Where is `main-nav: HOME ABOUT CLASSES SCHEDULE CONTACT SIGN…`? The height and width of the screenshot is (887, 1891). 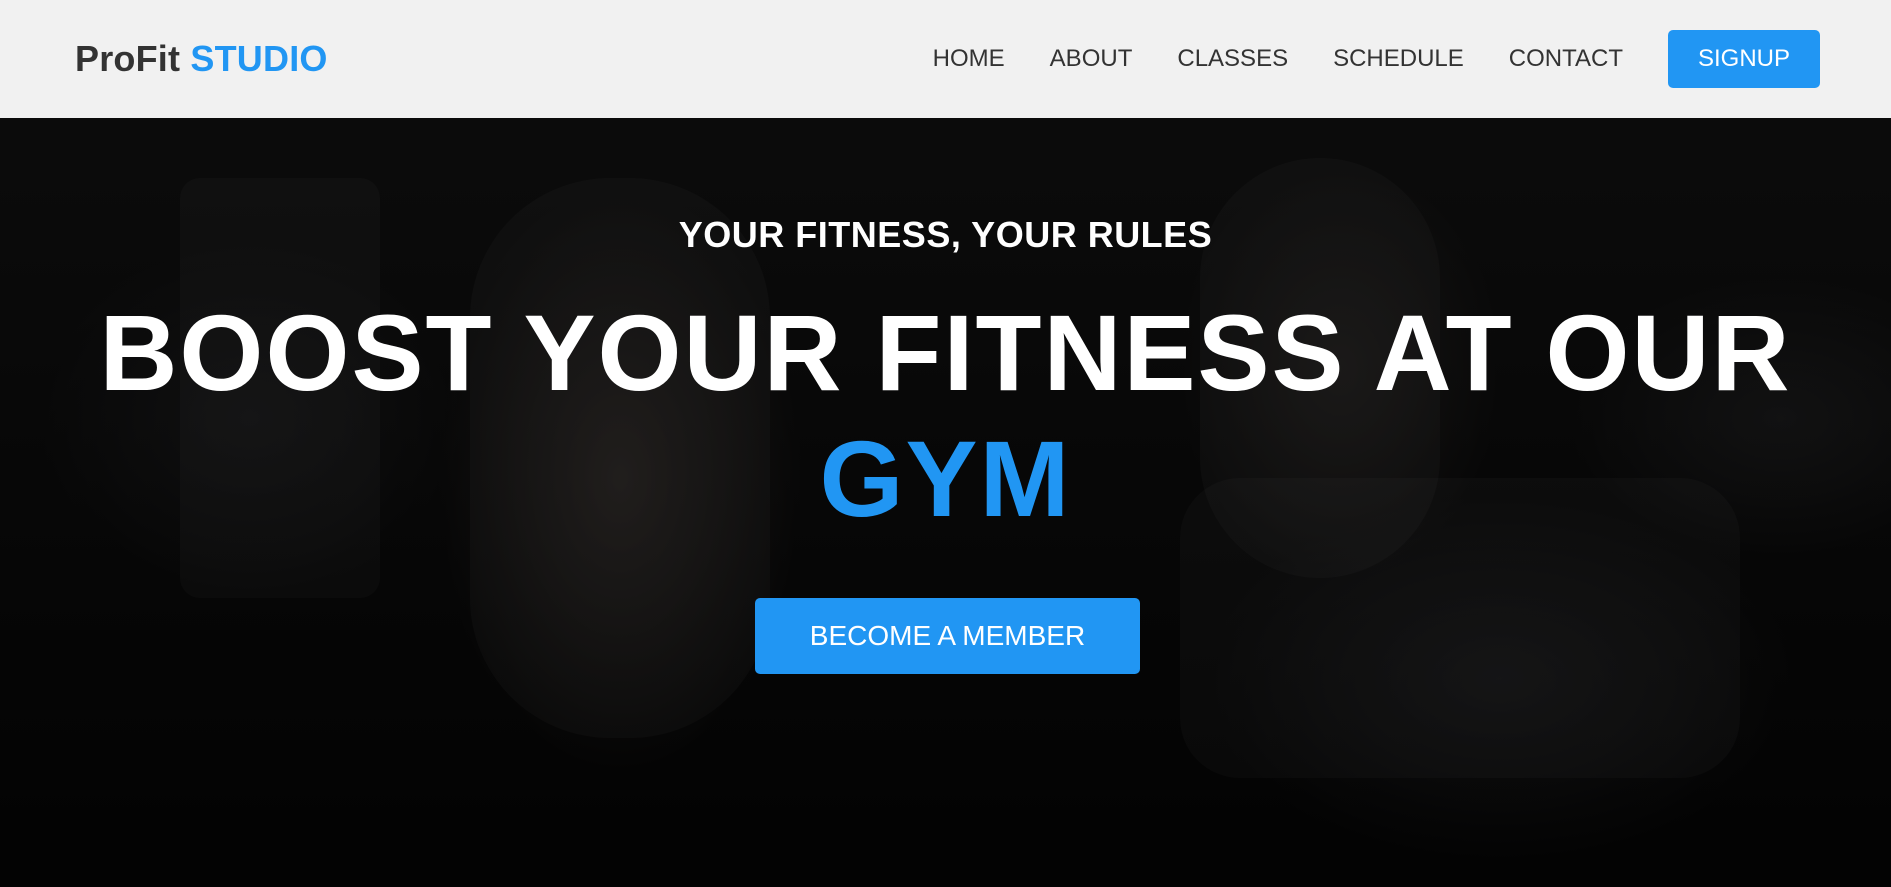
main-nav: HOME ABOUT CLASSES SCHEDULE CONTACT SIGN… is located at coordinates (1376, 59).